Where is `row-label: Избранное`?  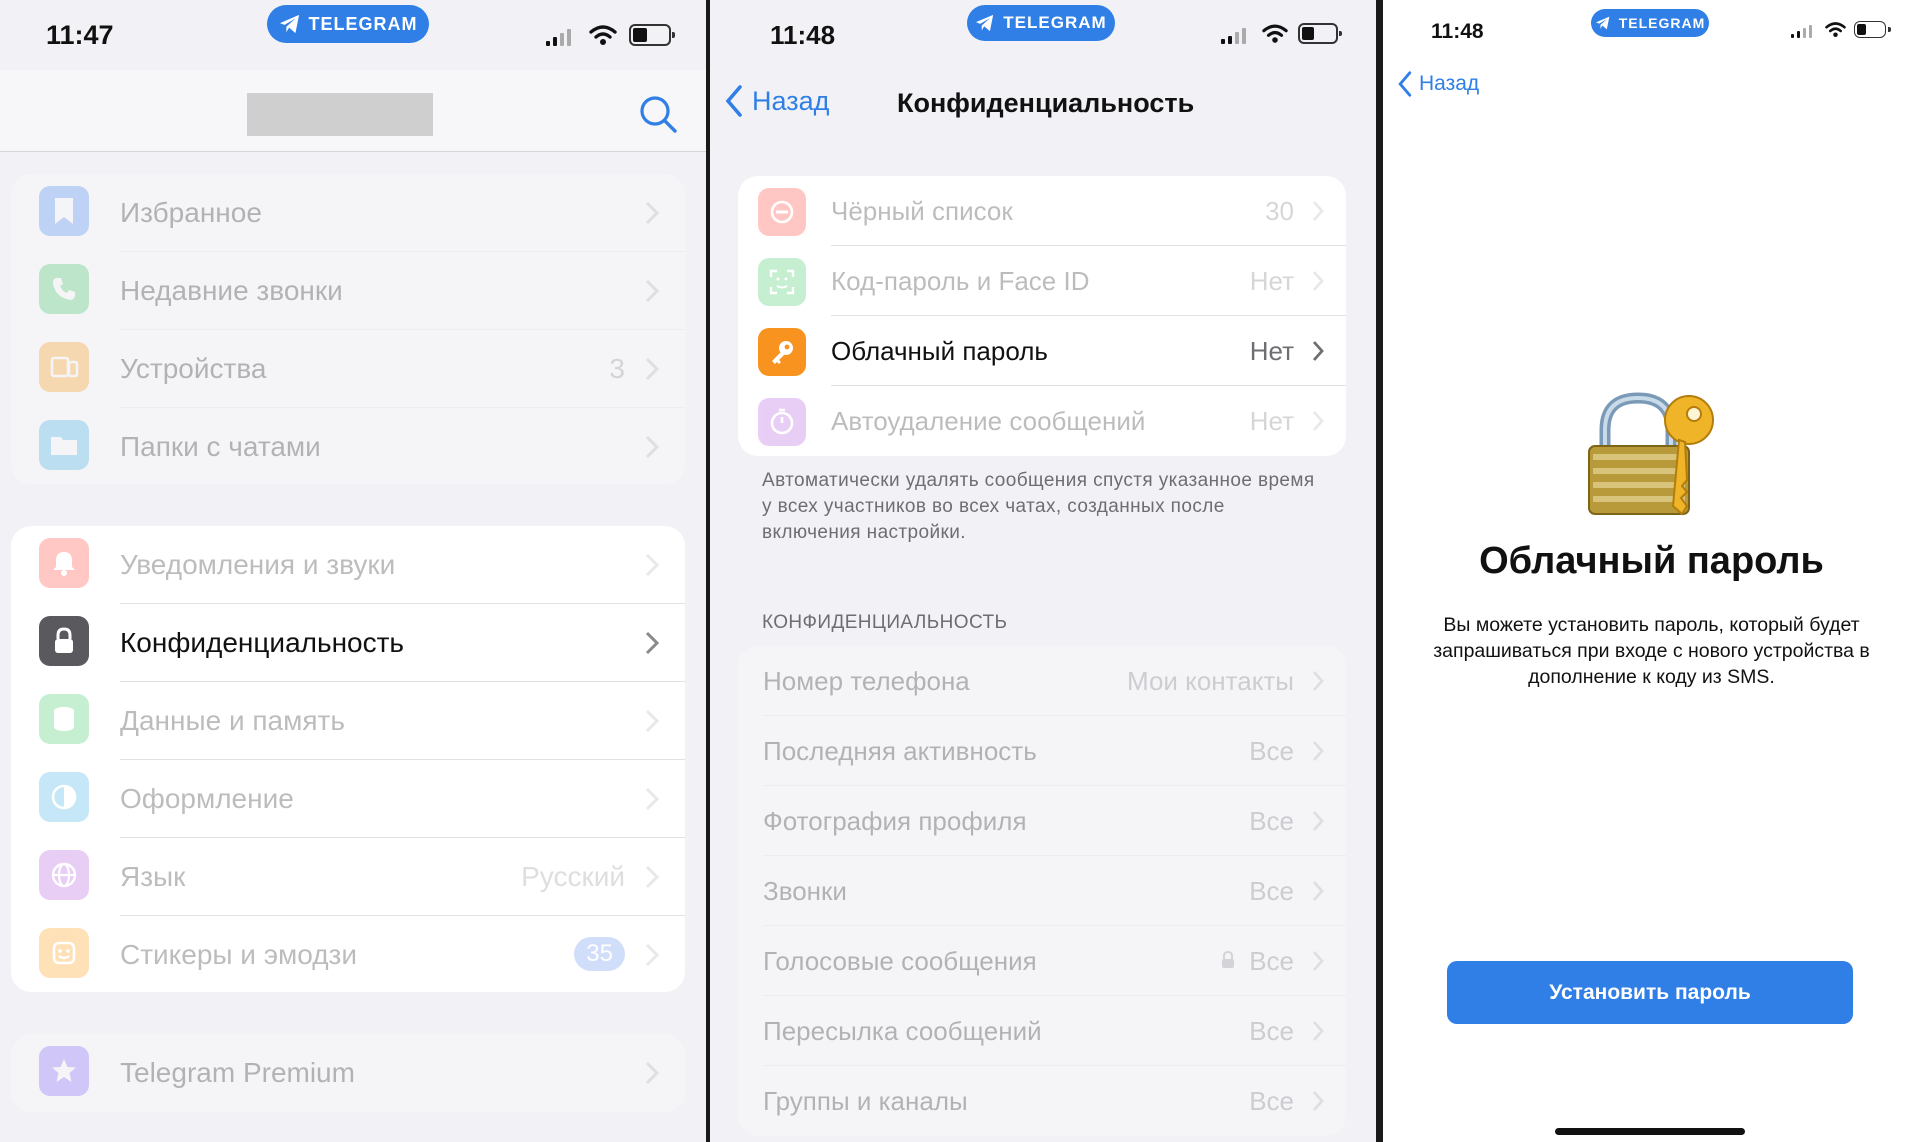
row-label: Избранное is located at coordinates (191, 212).